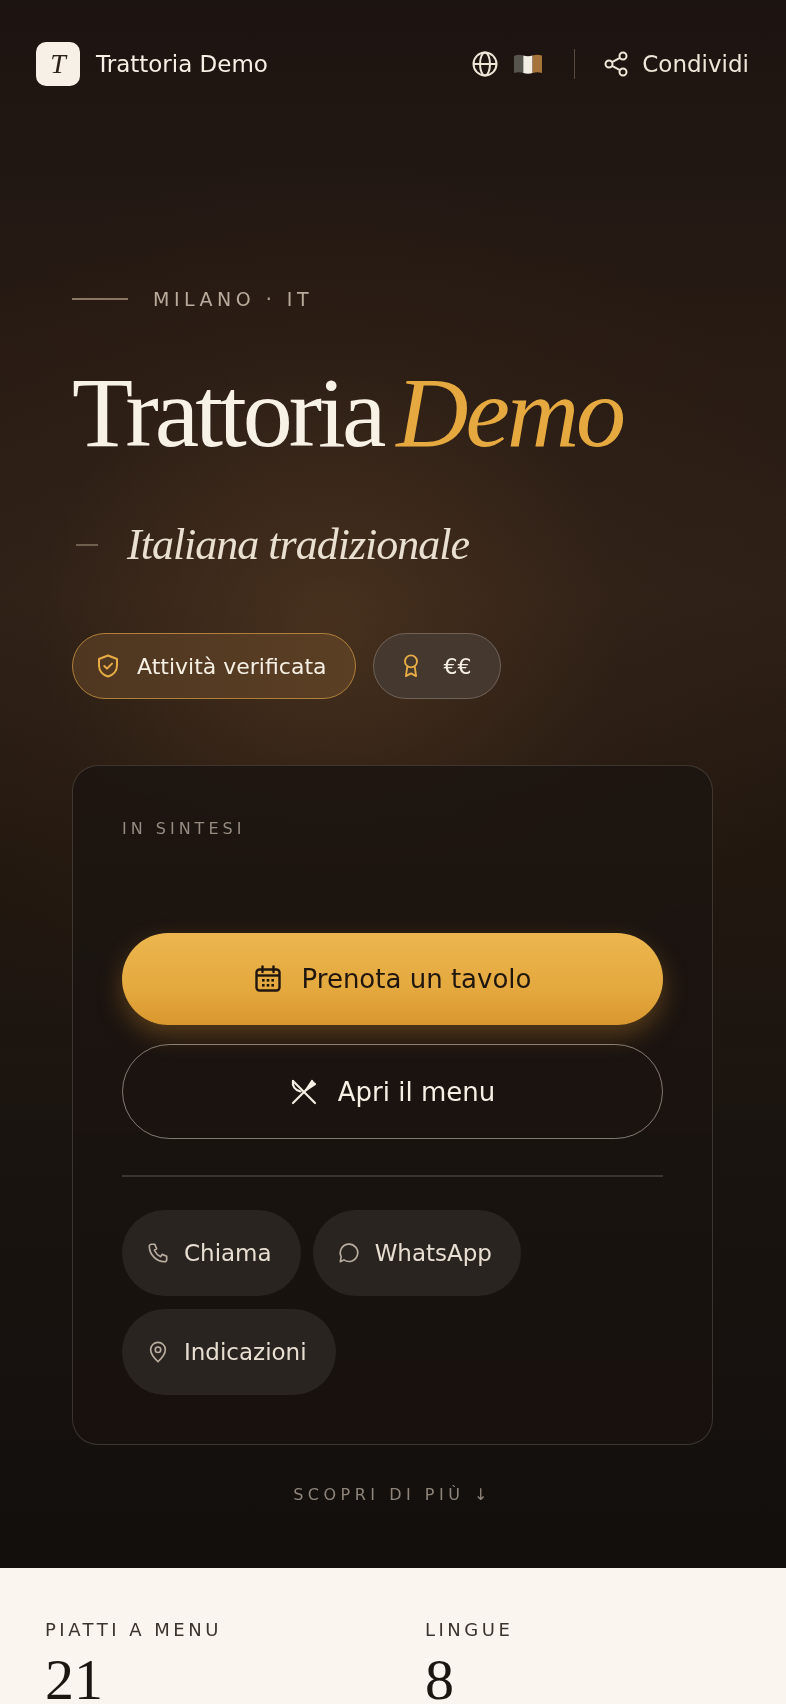  Describe the element at coordinates (416, 1252) in the screenshot. I see `whatsapp-button: WhatsApp` at that location.